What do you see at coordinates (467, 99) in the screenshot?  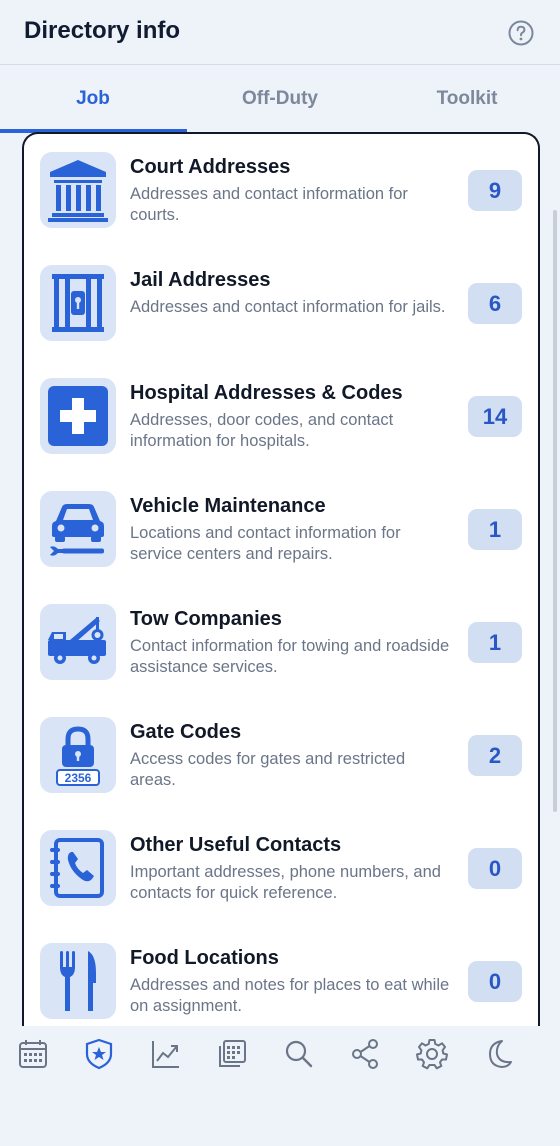 I see `tab-toolkit: Toolkit` at bounding box center [467, 99].